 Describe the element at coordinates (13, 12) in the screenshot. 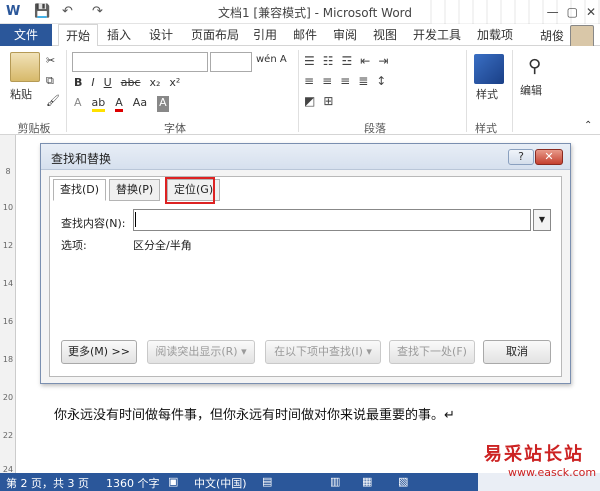

I see `word-app-icon: W` at that location.